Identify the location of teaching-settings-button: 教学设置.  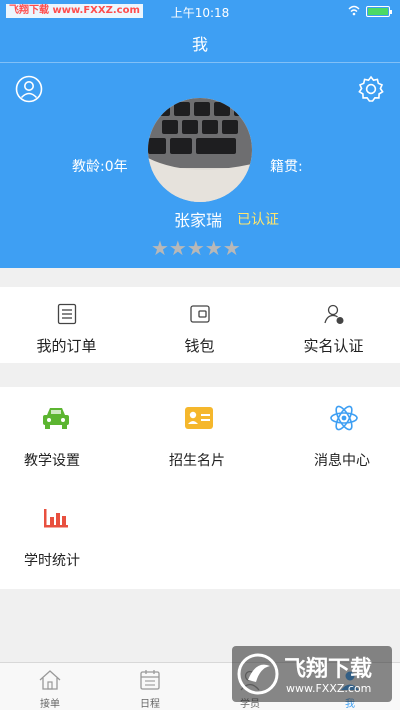
(66, 437).